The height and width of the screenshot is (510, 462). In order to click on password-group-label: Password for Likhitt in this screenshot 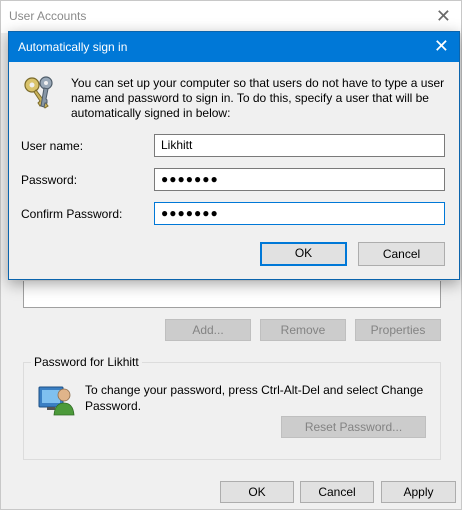, I will do `click(86, 362)`.